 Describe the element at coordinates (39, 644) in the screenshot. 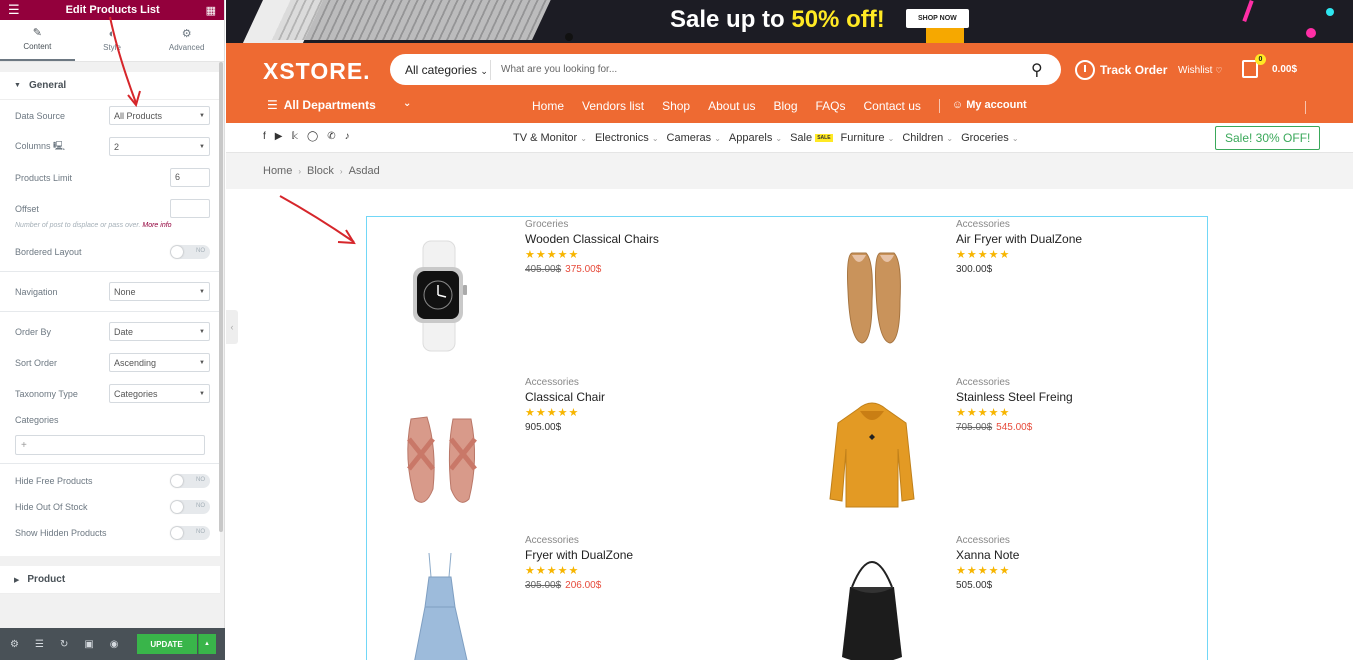

I see `layers-icon: ☰` at that location.